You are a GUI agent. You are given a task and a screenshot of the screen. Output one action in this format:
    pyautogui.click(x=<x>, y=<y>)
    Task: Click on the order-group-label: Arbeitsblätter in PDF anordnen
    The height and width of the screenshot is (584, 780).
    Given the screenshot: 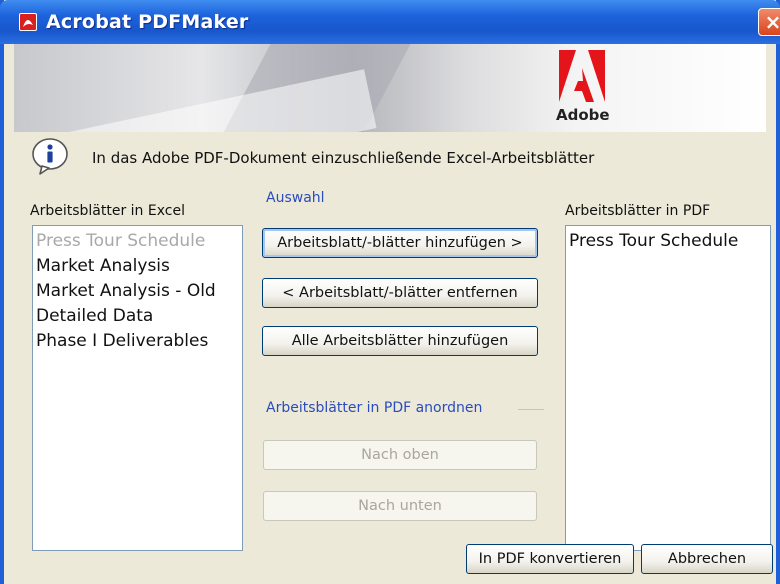 What is the action you would take?
    pyautogui.click(x=374, y=408)
    